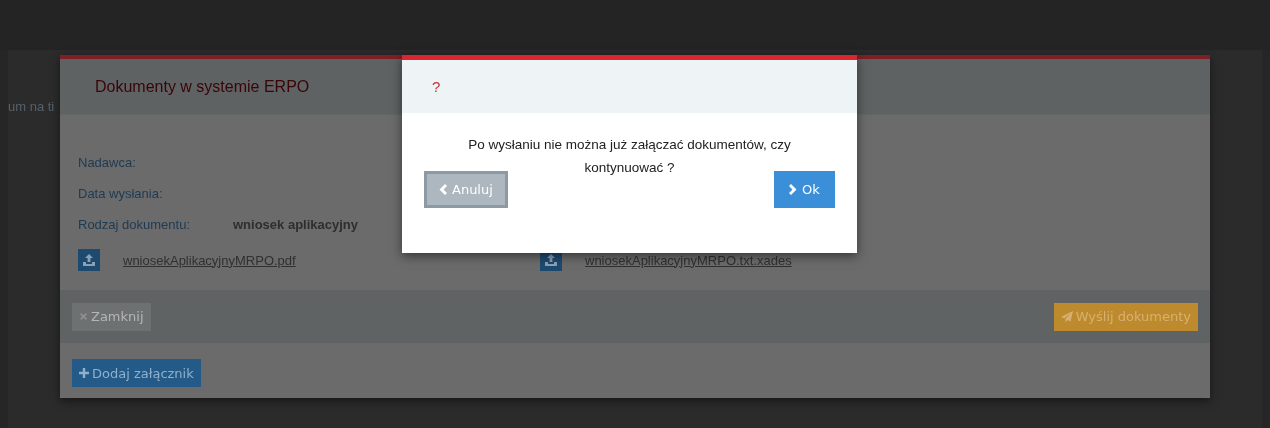 The height and width of the screenshot is (428, 1270). Describe the element at coordinates (121, 193) in the screenshot. I see `field-label: Data wysłania:` at that location.